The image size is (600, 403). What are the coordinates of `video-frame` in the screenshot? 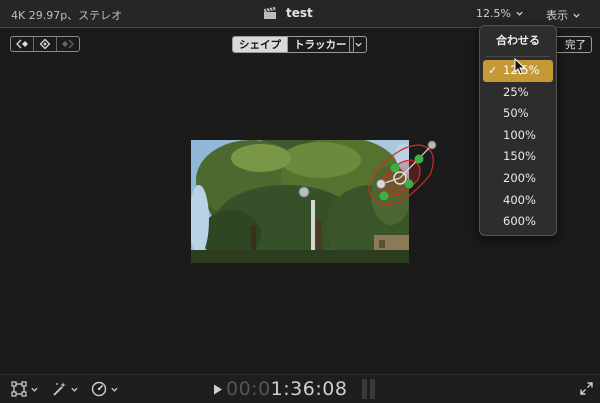 It's located at (300, 201).